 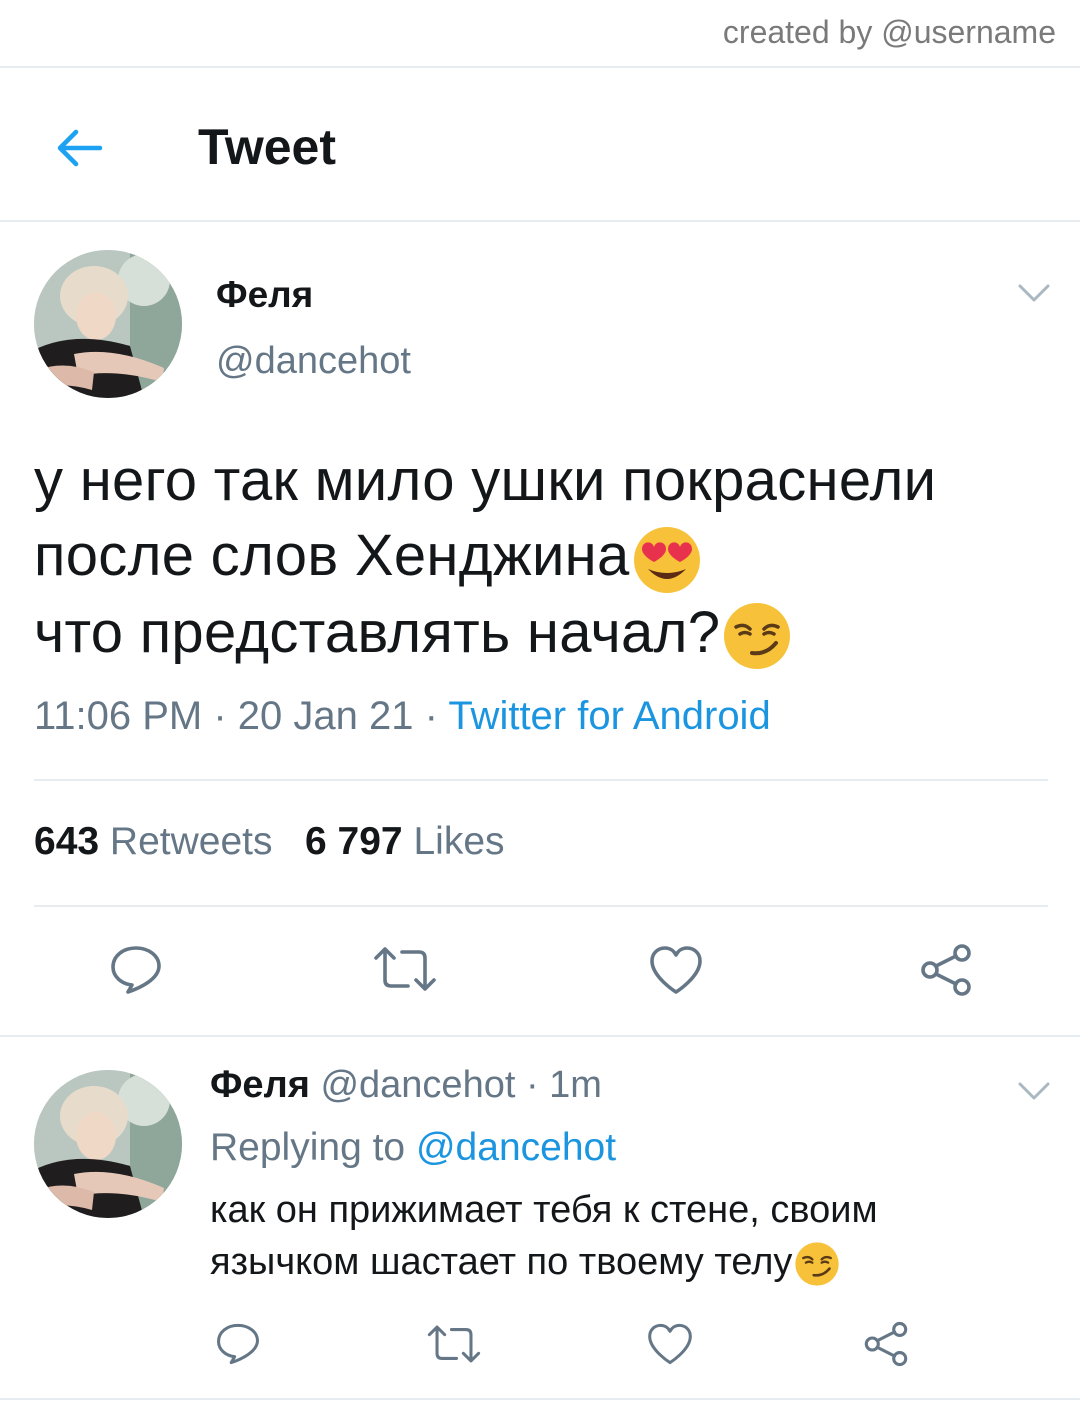 I want to click on reply-chevron-down-icon, so click(x=1034, y=1091).